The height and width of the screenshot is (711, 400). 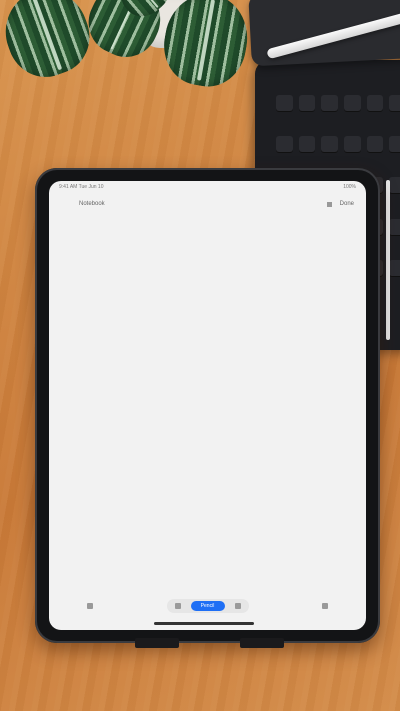 What do you see at coordinates (347, 204) in the screenshot?
I see `done-button: Done` at bounding box center [347, 204].